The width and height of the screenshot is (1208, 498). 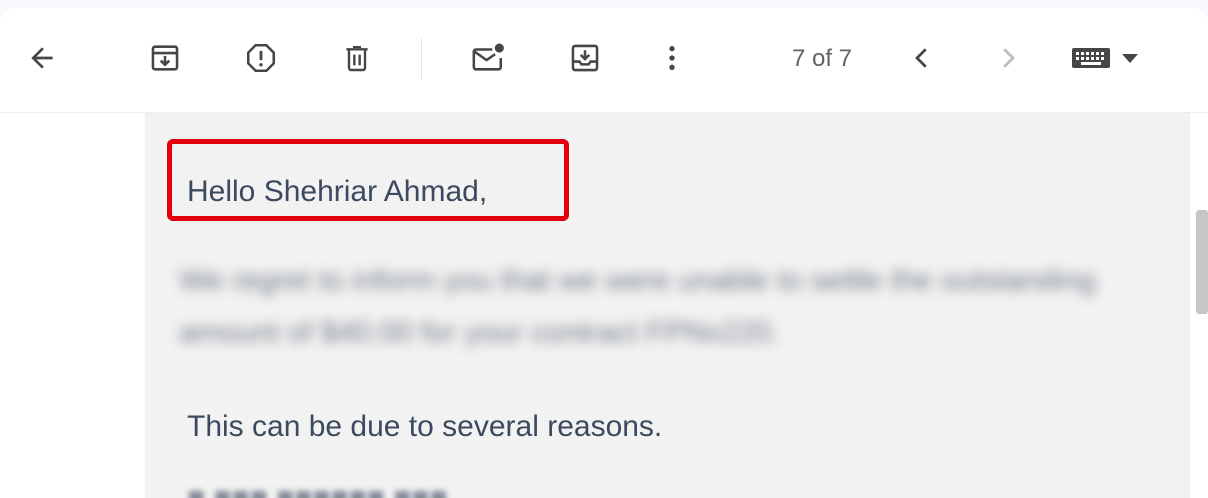 I want to click on delete-button, so click(x=357, y=58).